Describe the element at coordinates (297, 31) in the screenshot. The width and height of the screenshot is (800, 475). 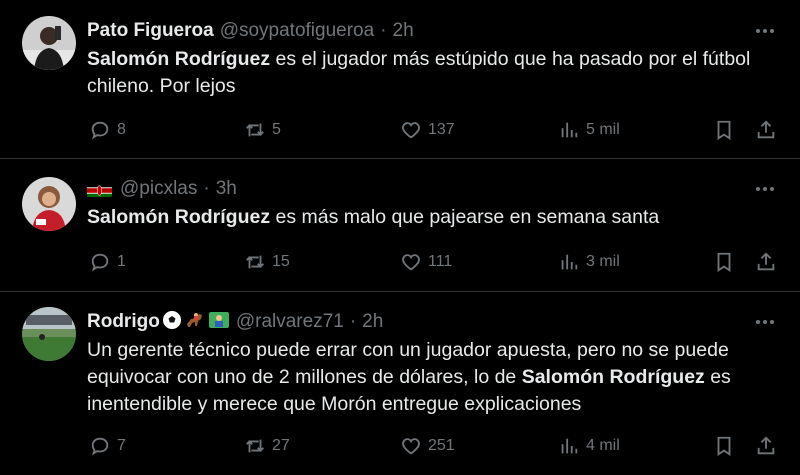
I see `author-handle: @soypatofigueroa` at that location.